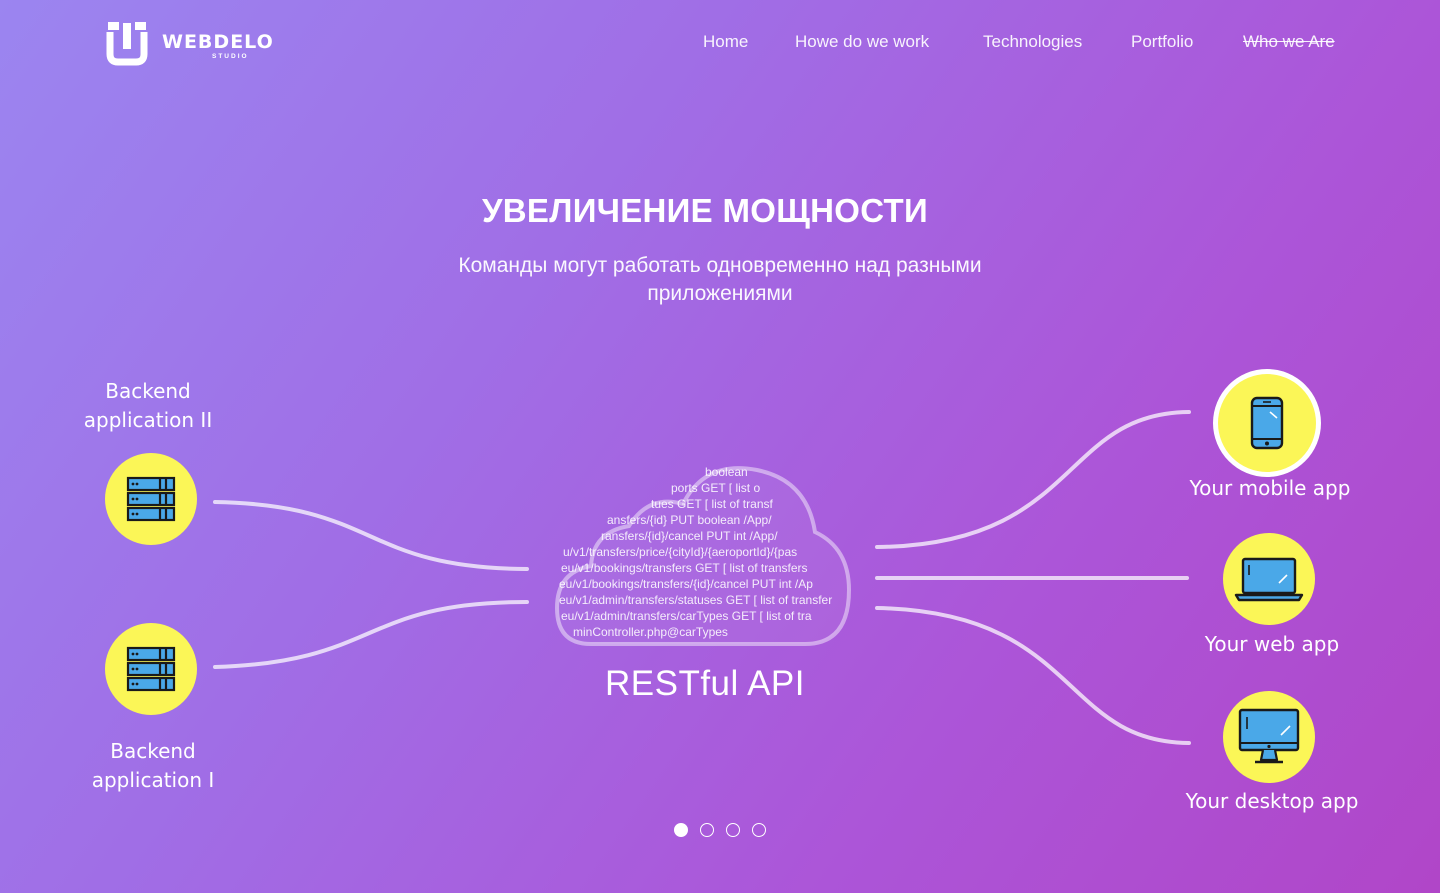  I want to click on slide-pager, so click(722, 832).